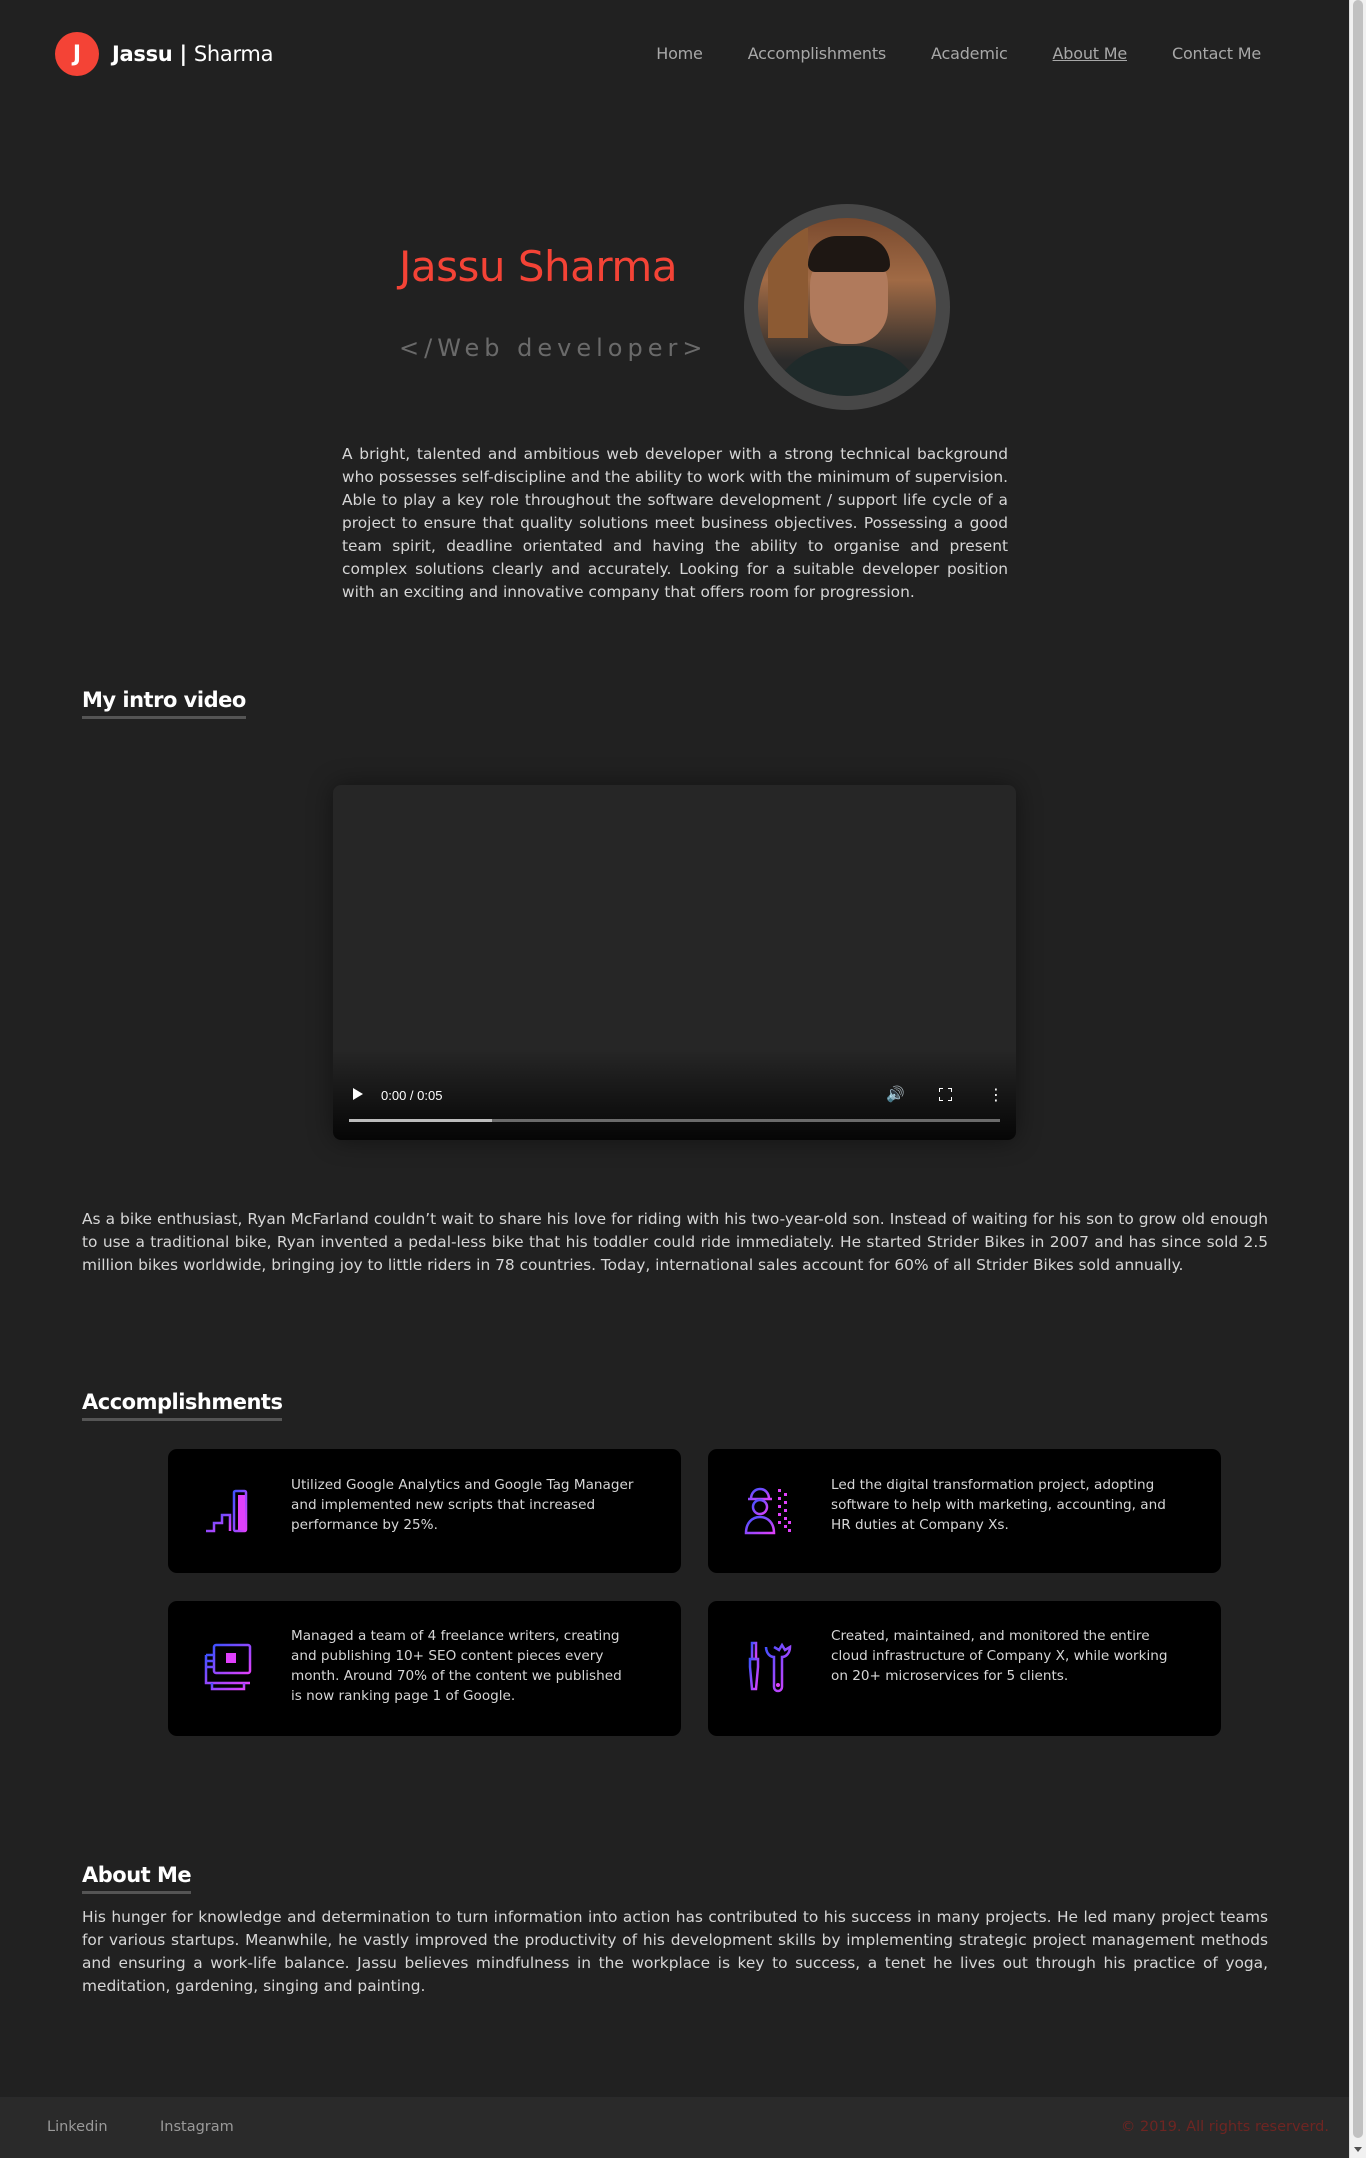 The width and height of the screenshot is (1366, 2158). Describe the element at coordinates (412, 1095) in the screenshot. I see `video-time: 0:00 / 0:05` at that location.